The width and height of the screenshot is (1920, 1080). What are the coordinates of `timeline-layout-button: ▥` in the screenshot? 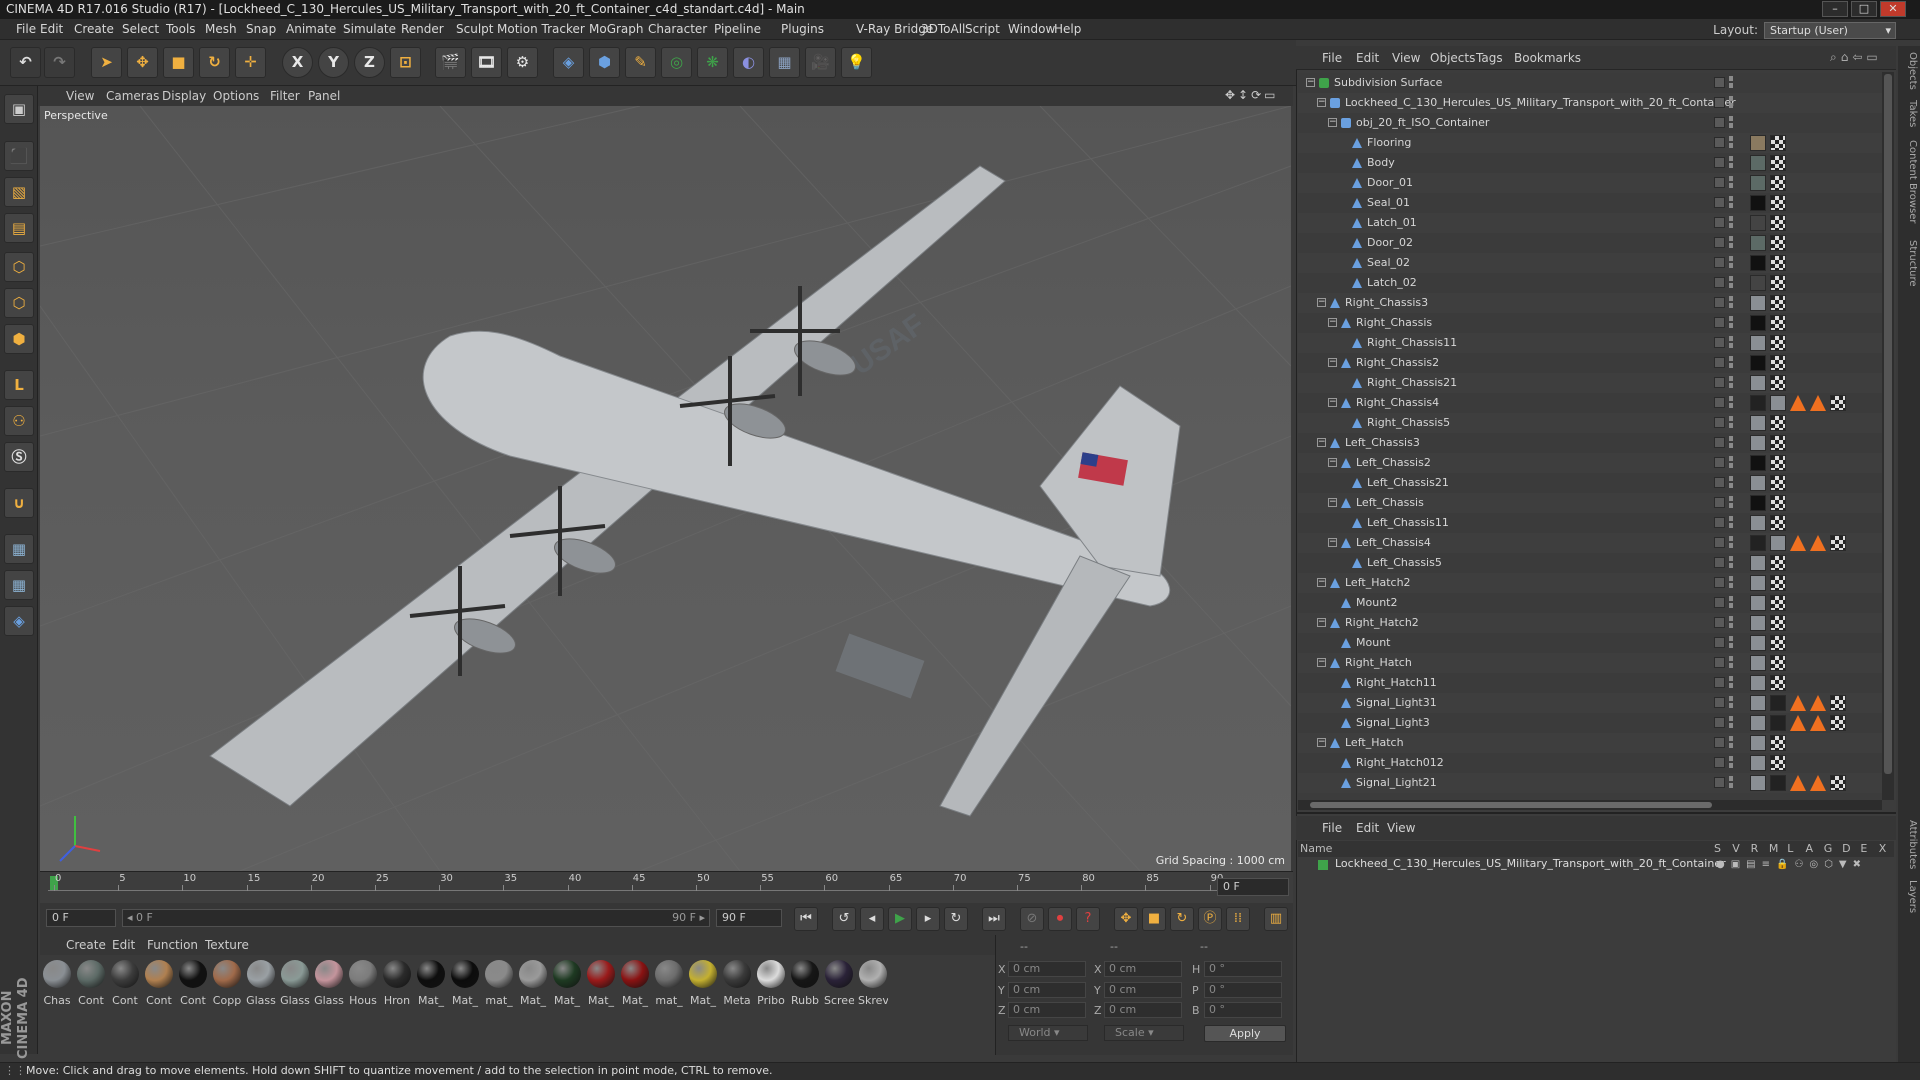 It's located at (1276, 919).